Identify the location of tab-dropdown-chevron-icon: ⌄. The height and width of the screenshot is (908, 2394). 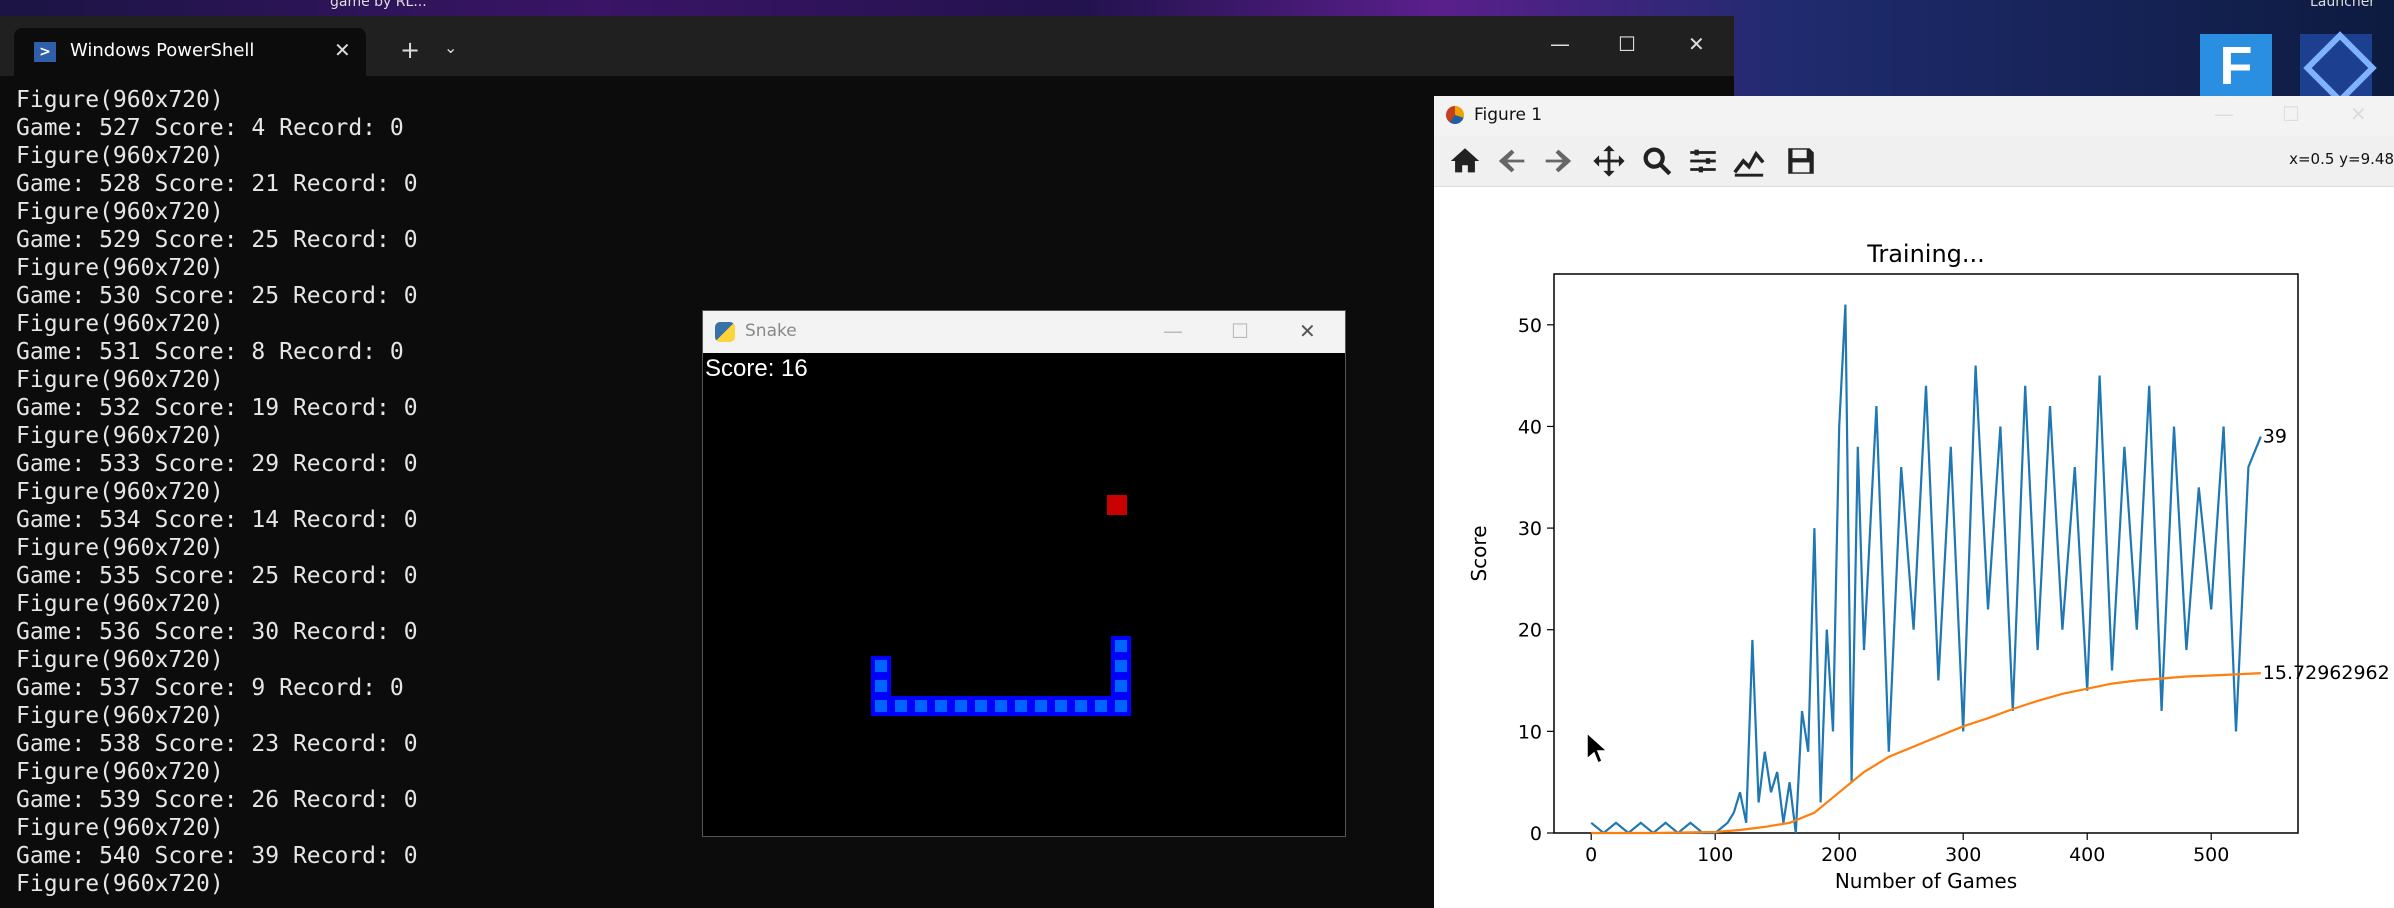
(450, 47).